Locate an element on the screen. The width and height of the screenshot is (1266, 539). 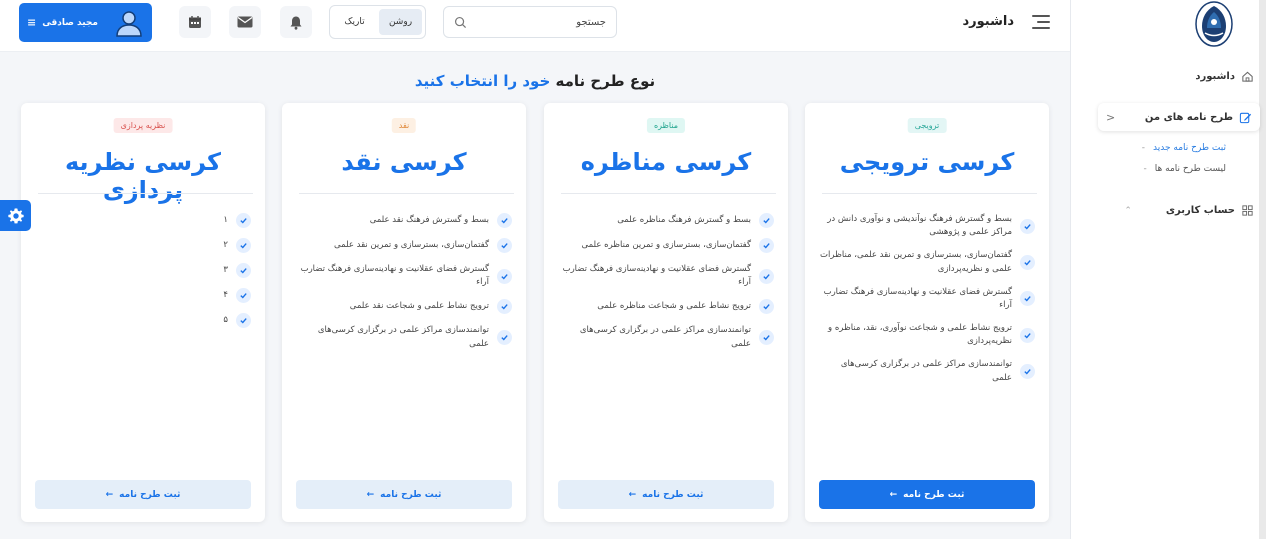
search-box is located at coordinates (530, 22).